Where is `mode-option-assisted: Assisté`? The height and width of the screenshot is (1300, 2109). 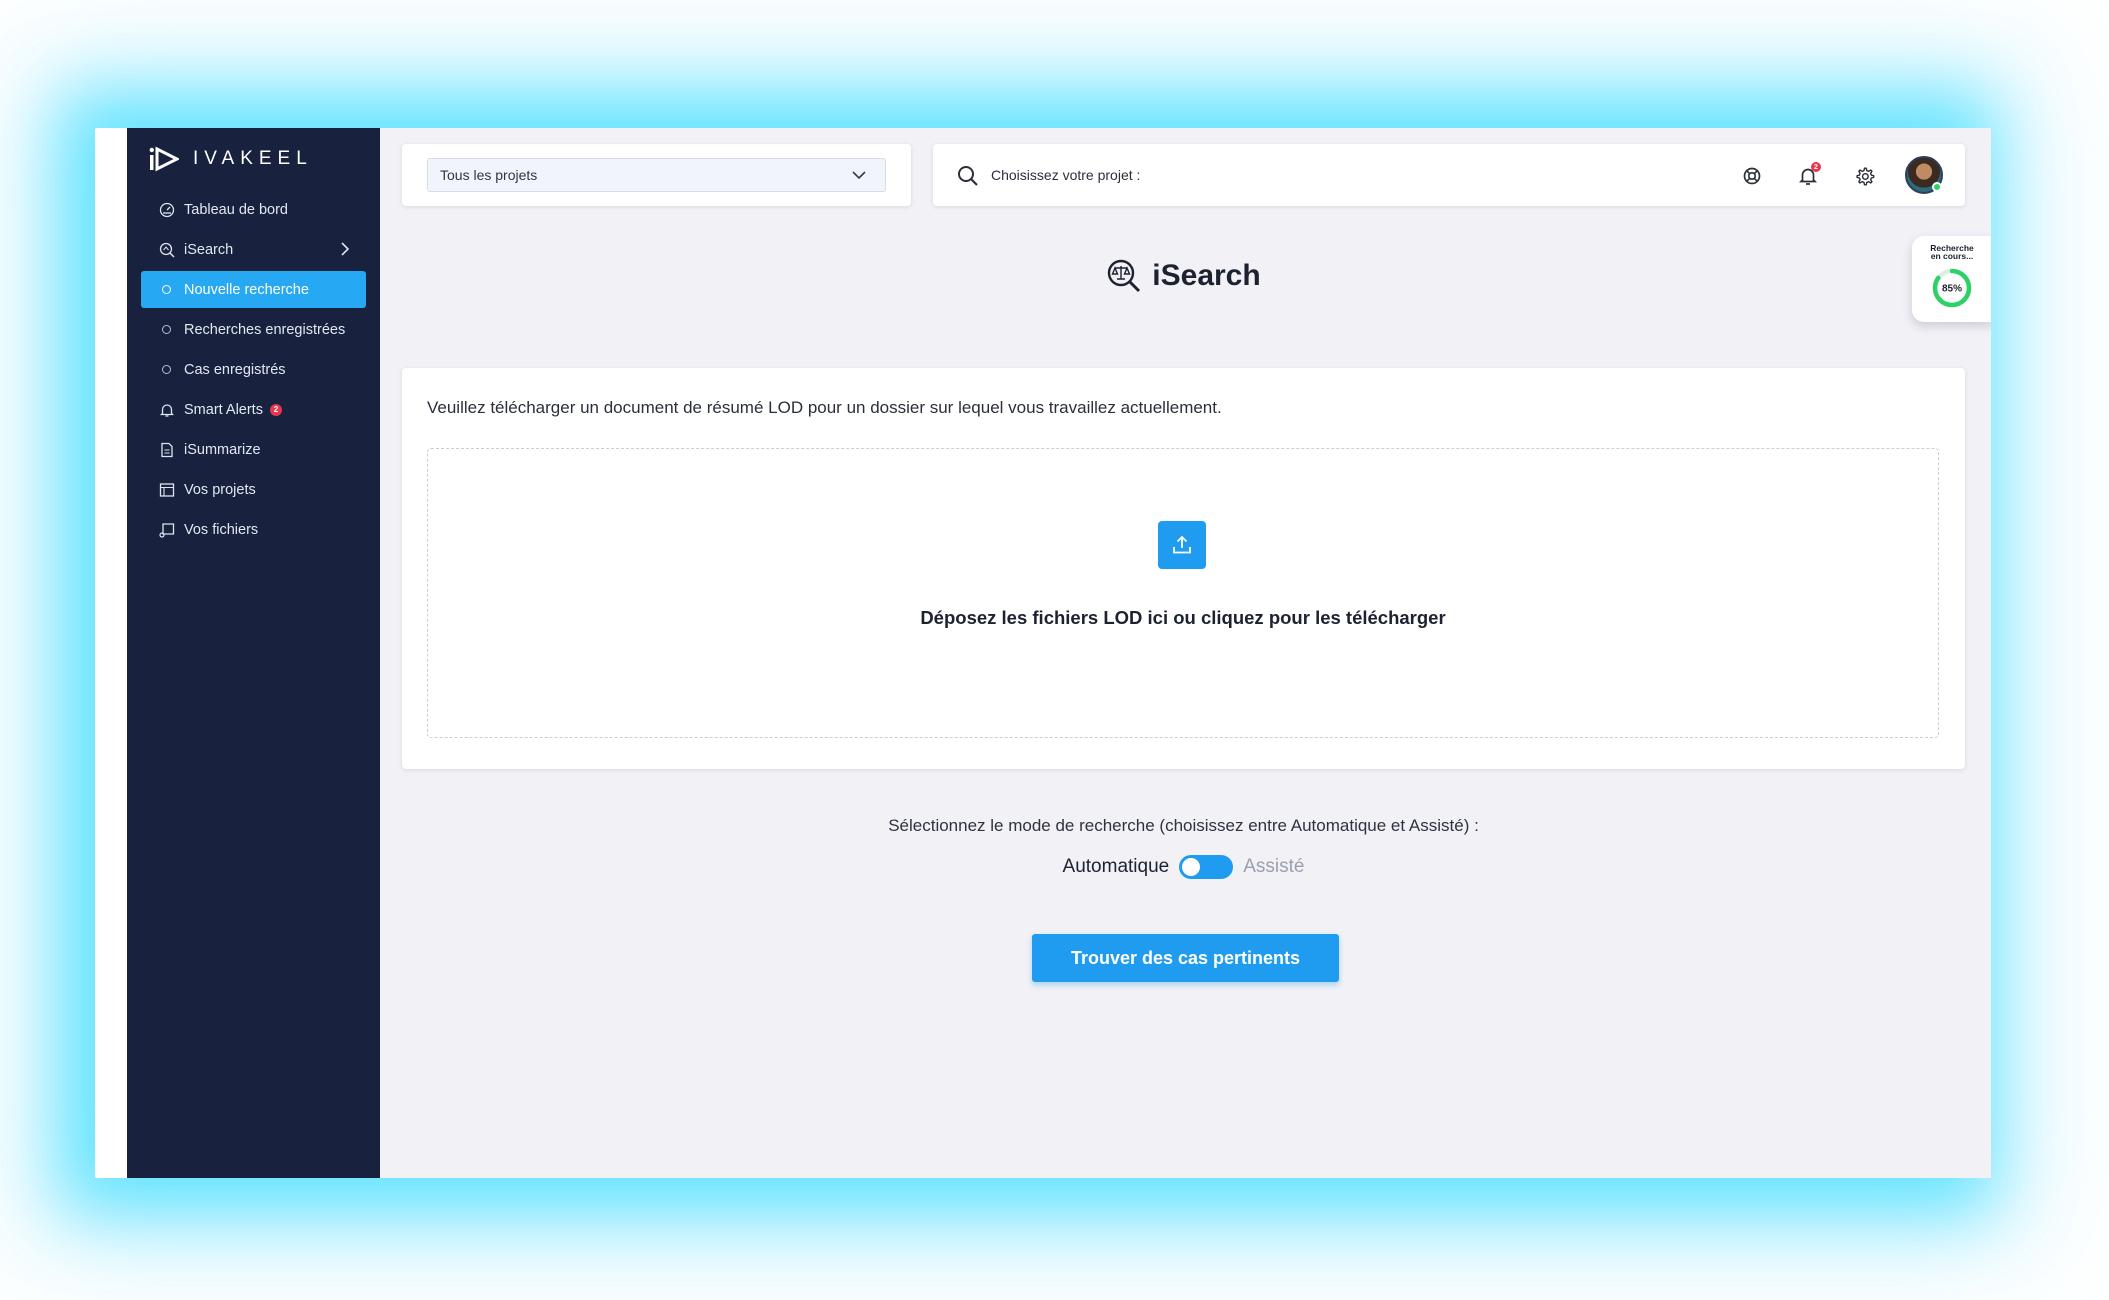 mode-option-assisted: Assisté is located at coordinates (1273, 867).